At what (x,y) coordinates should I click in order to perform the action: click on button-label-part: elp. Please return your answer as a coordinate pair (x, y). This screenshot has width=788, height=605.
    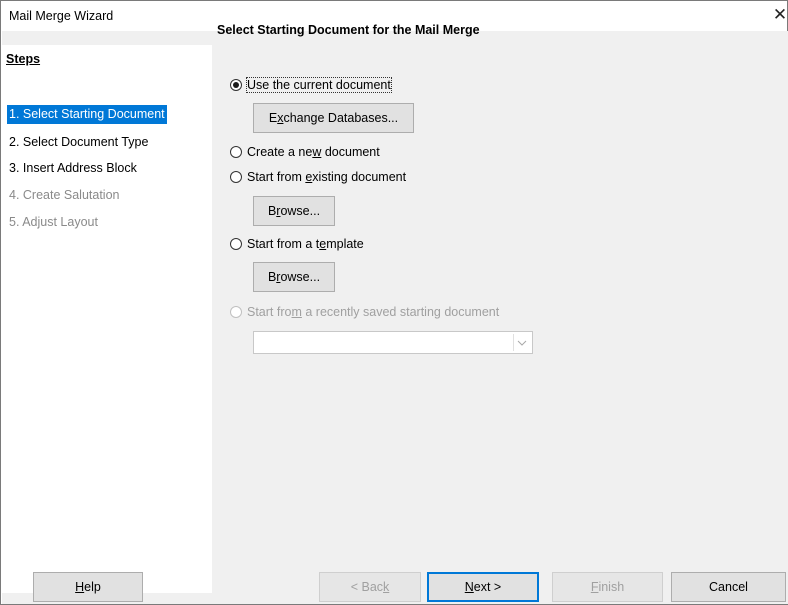
    Looking at the image, I should click on (92, 587).